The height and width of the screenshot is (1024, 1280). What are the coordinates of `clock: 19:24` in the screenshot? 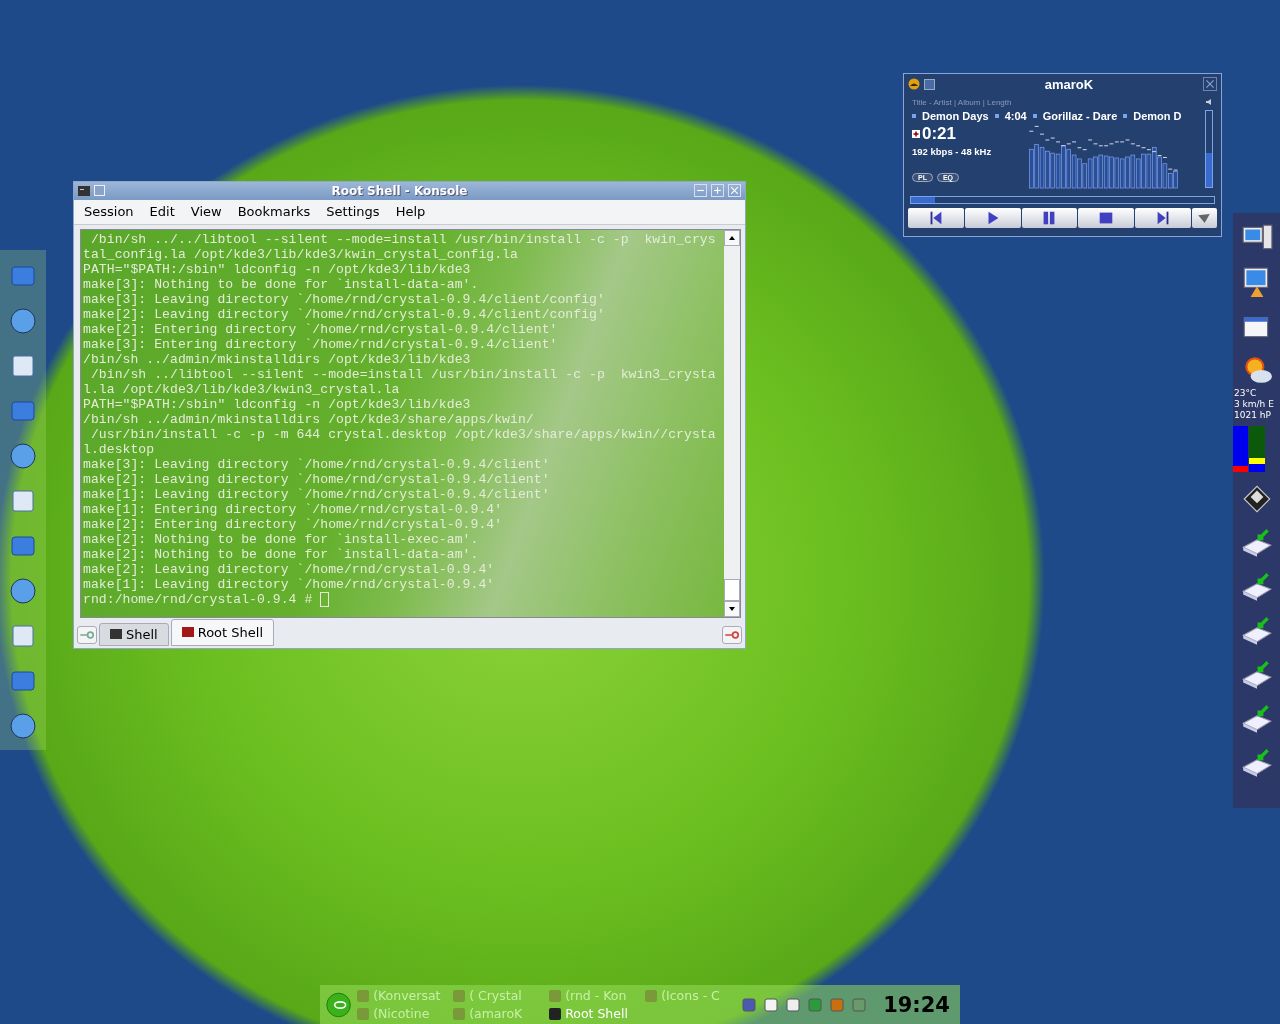 It's located at (916, 1004).